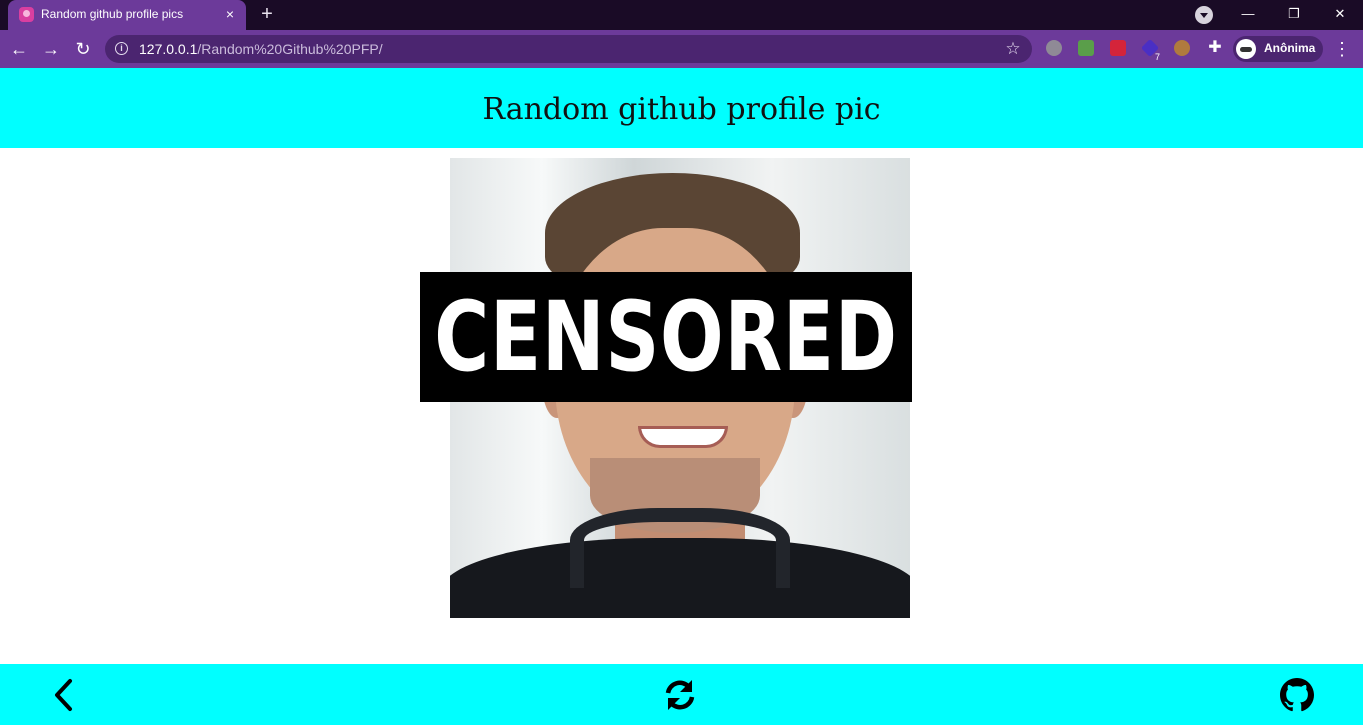  I want to click on extensions-puzzle-icon: ✚, so click(1215, 48).